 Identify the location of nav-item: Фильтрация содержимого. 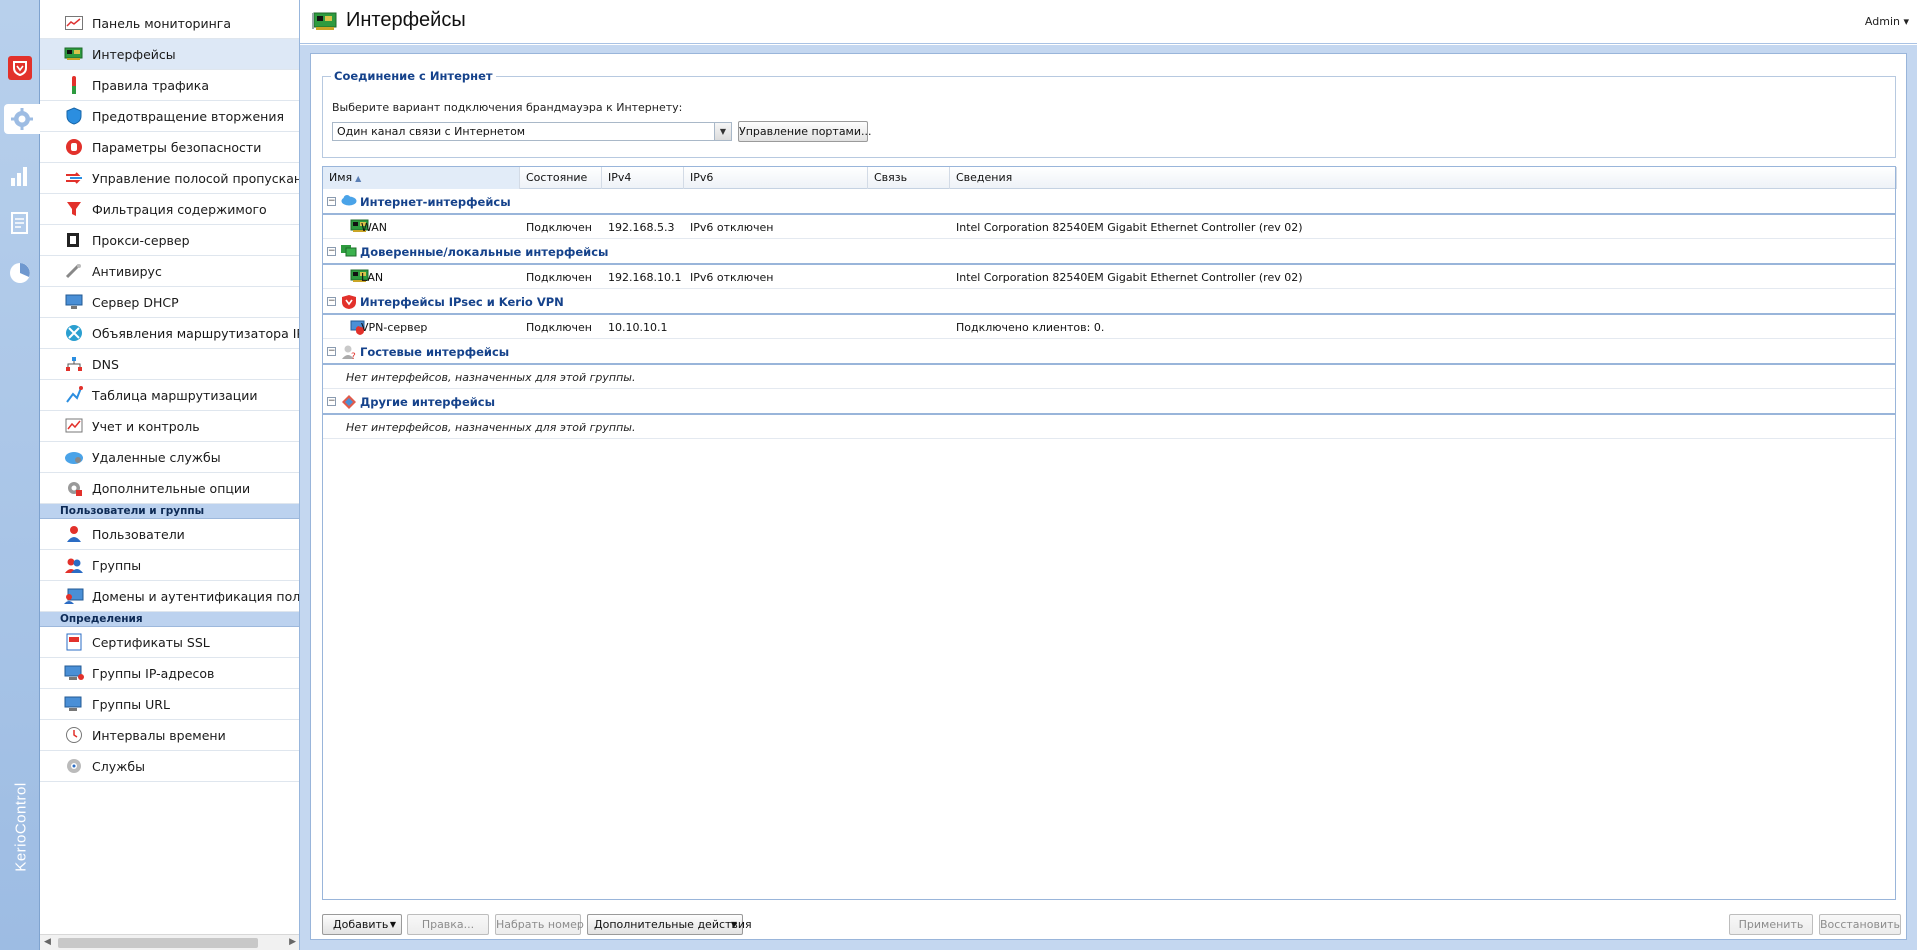
(169, 209).